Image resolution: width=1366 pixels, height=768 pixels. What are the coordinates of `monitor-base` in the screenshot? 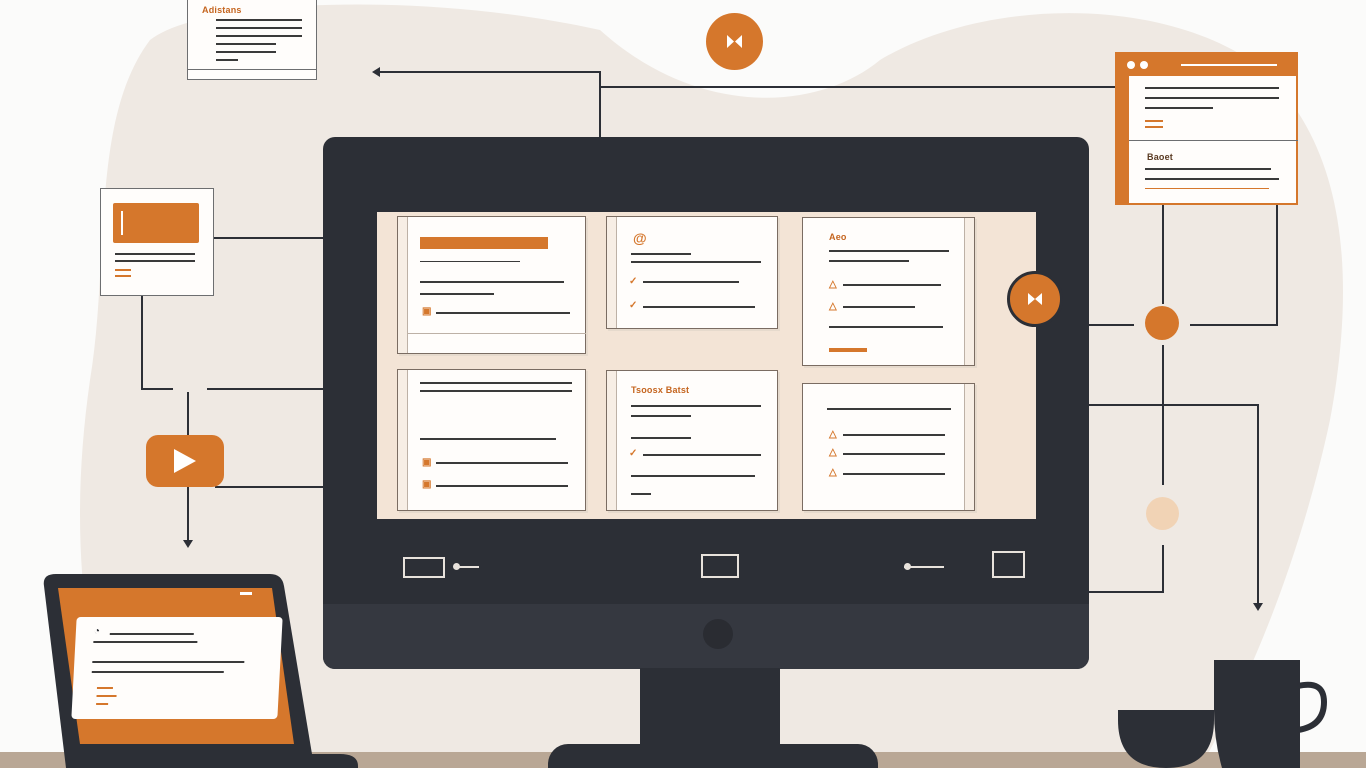 It's located at (713, 756).